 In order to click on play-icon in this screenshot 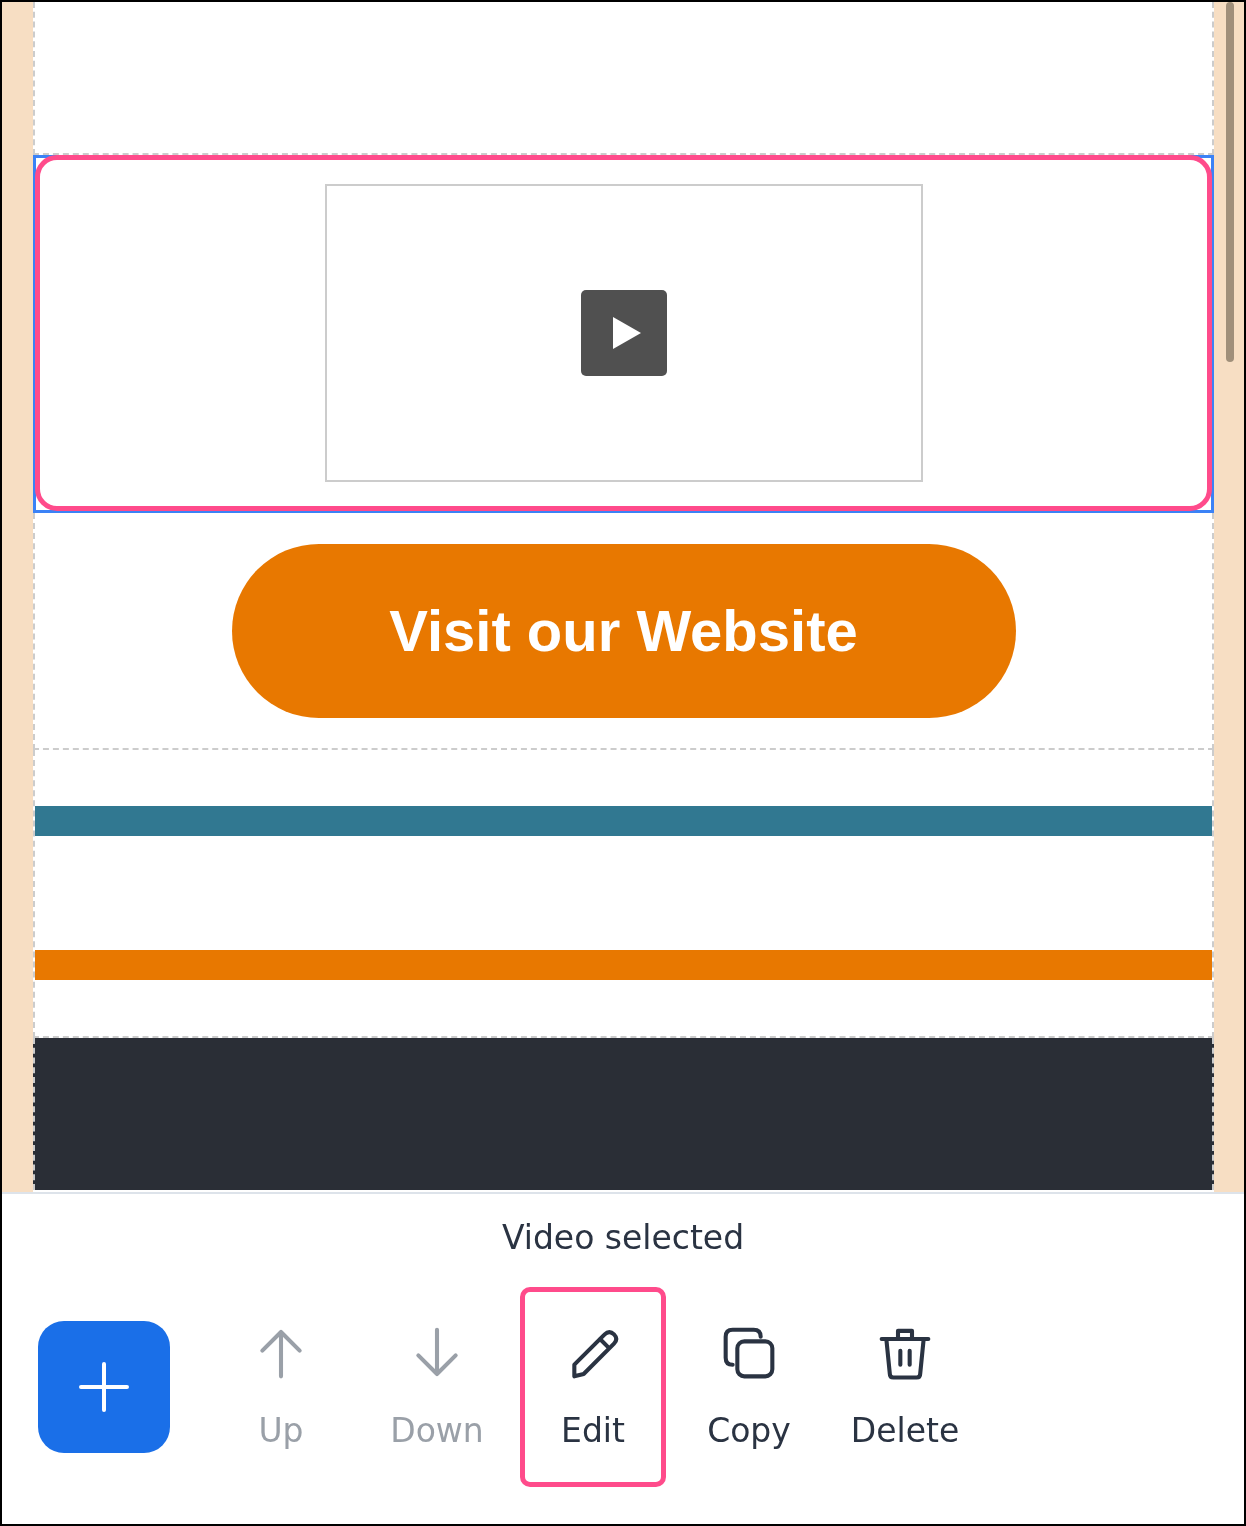, I will do `click(623, 333)`.